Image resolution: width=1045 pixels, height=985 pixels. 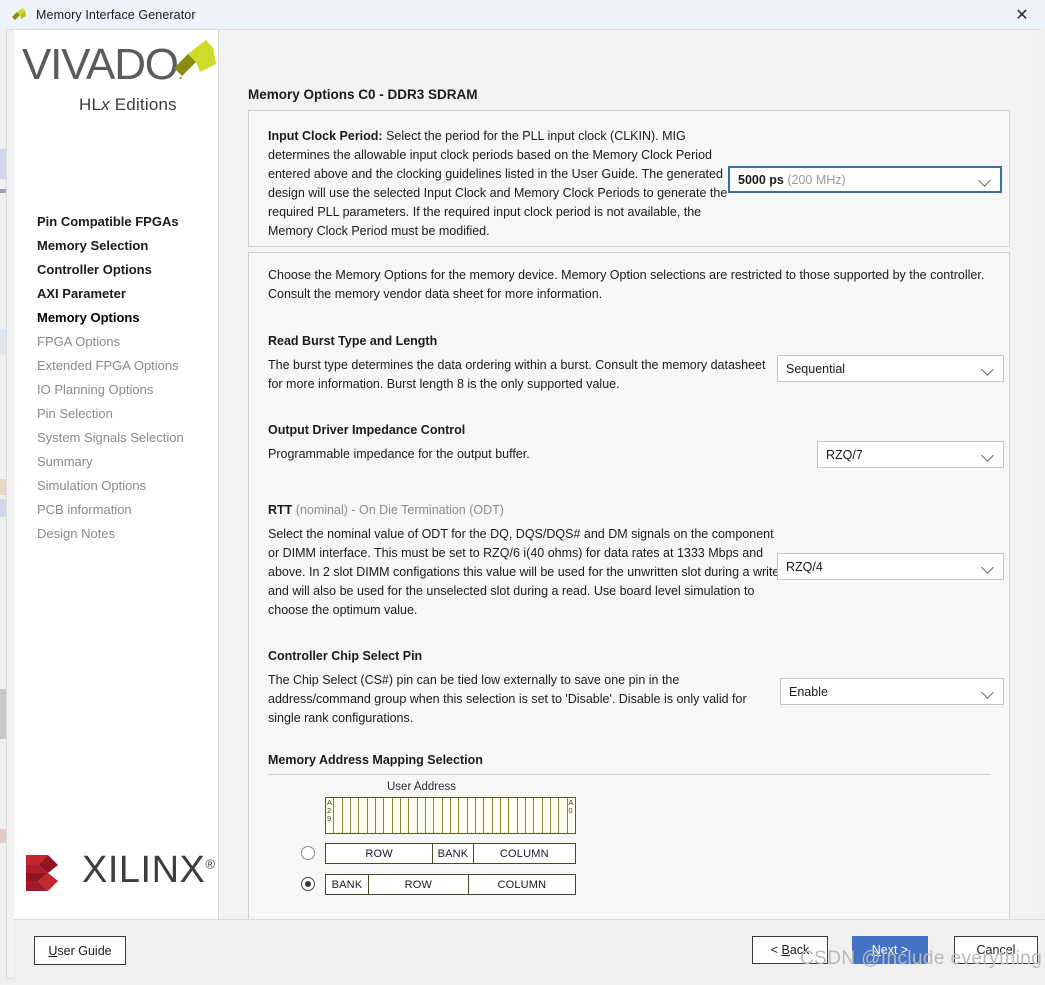 I want to click on sidebar-item-pcb-information: PCB information, so click(x=84, y=509).